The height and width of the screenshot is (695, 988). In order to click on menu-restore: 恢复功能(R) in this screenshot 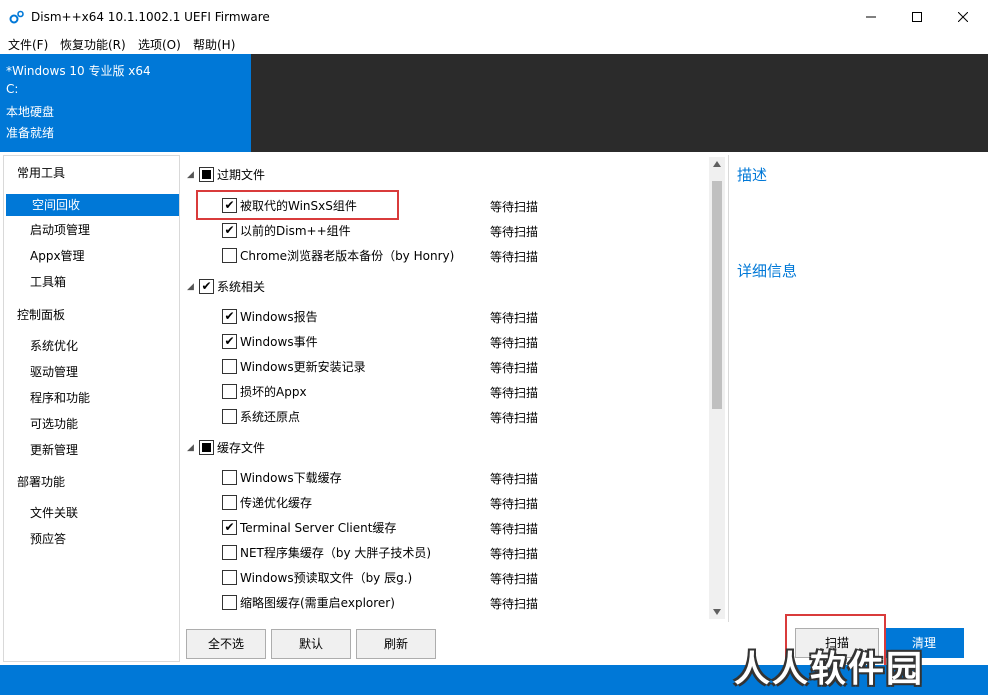, I will do `click(93, 44)`.